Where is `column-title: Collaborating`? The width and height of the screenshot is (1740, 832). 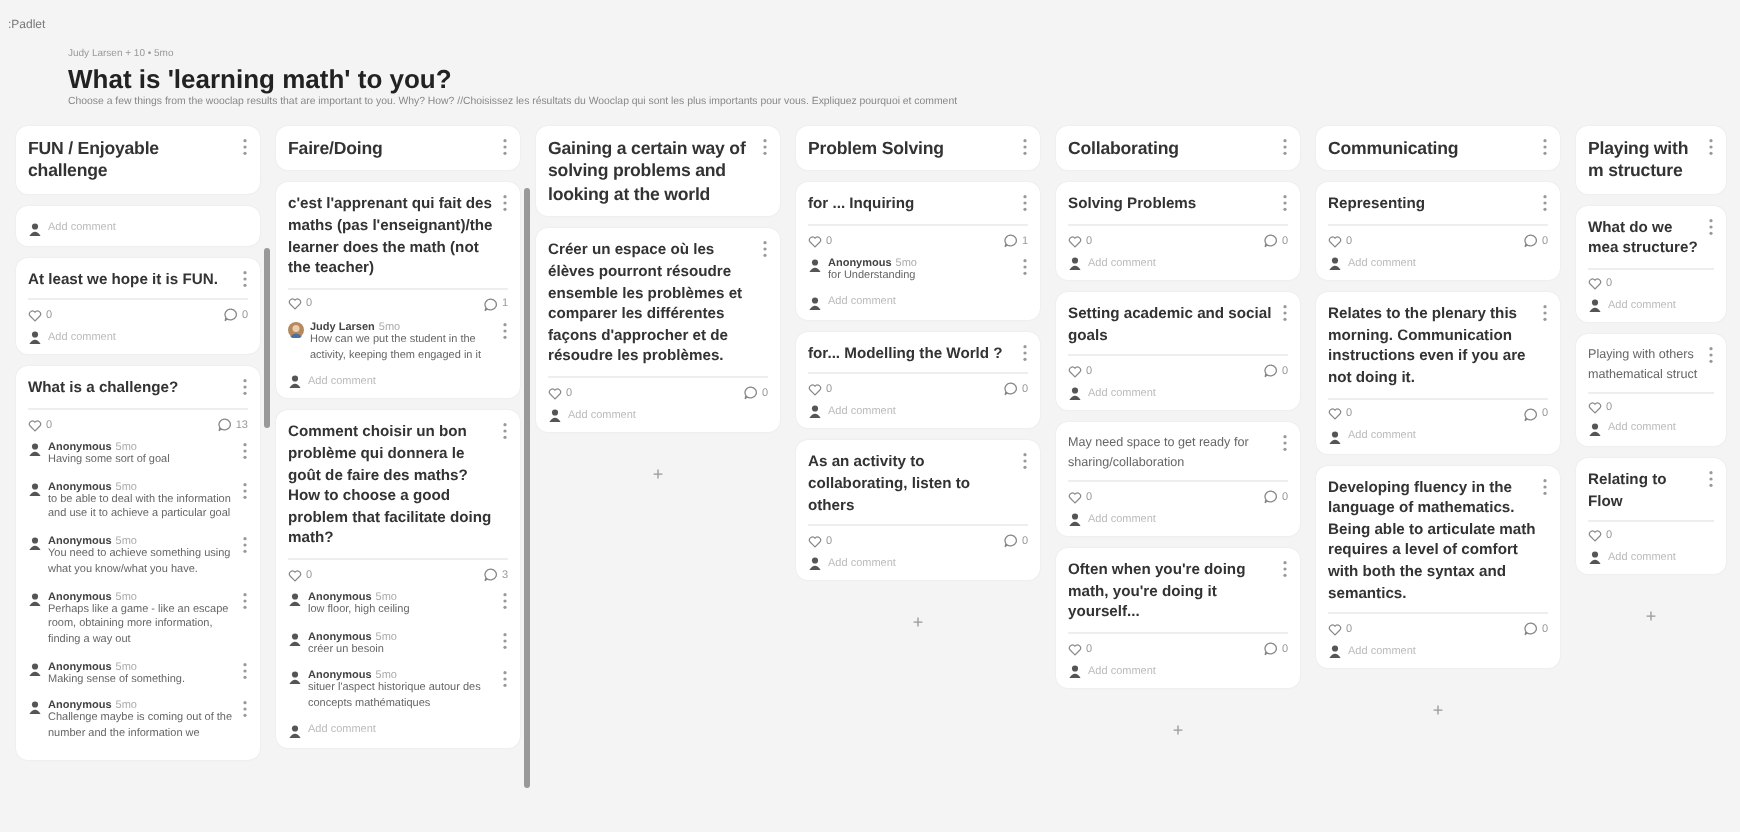
column-title: Collaborating is located at coordinates (1123, 149).